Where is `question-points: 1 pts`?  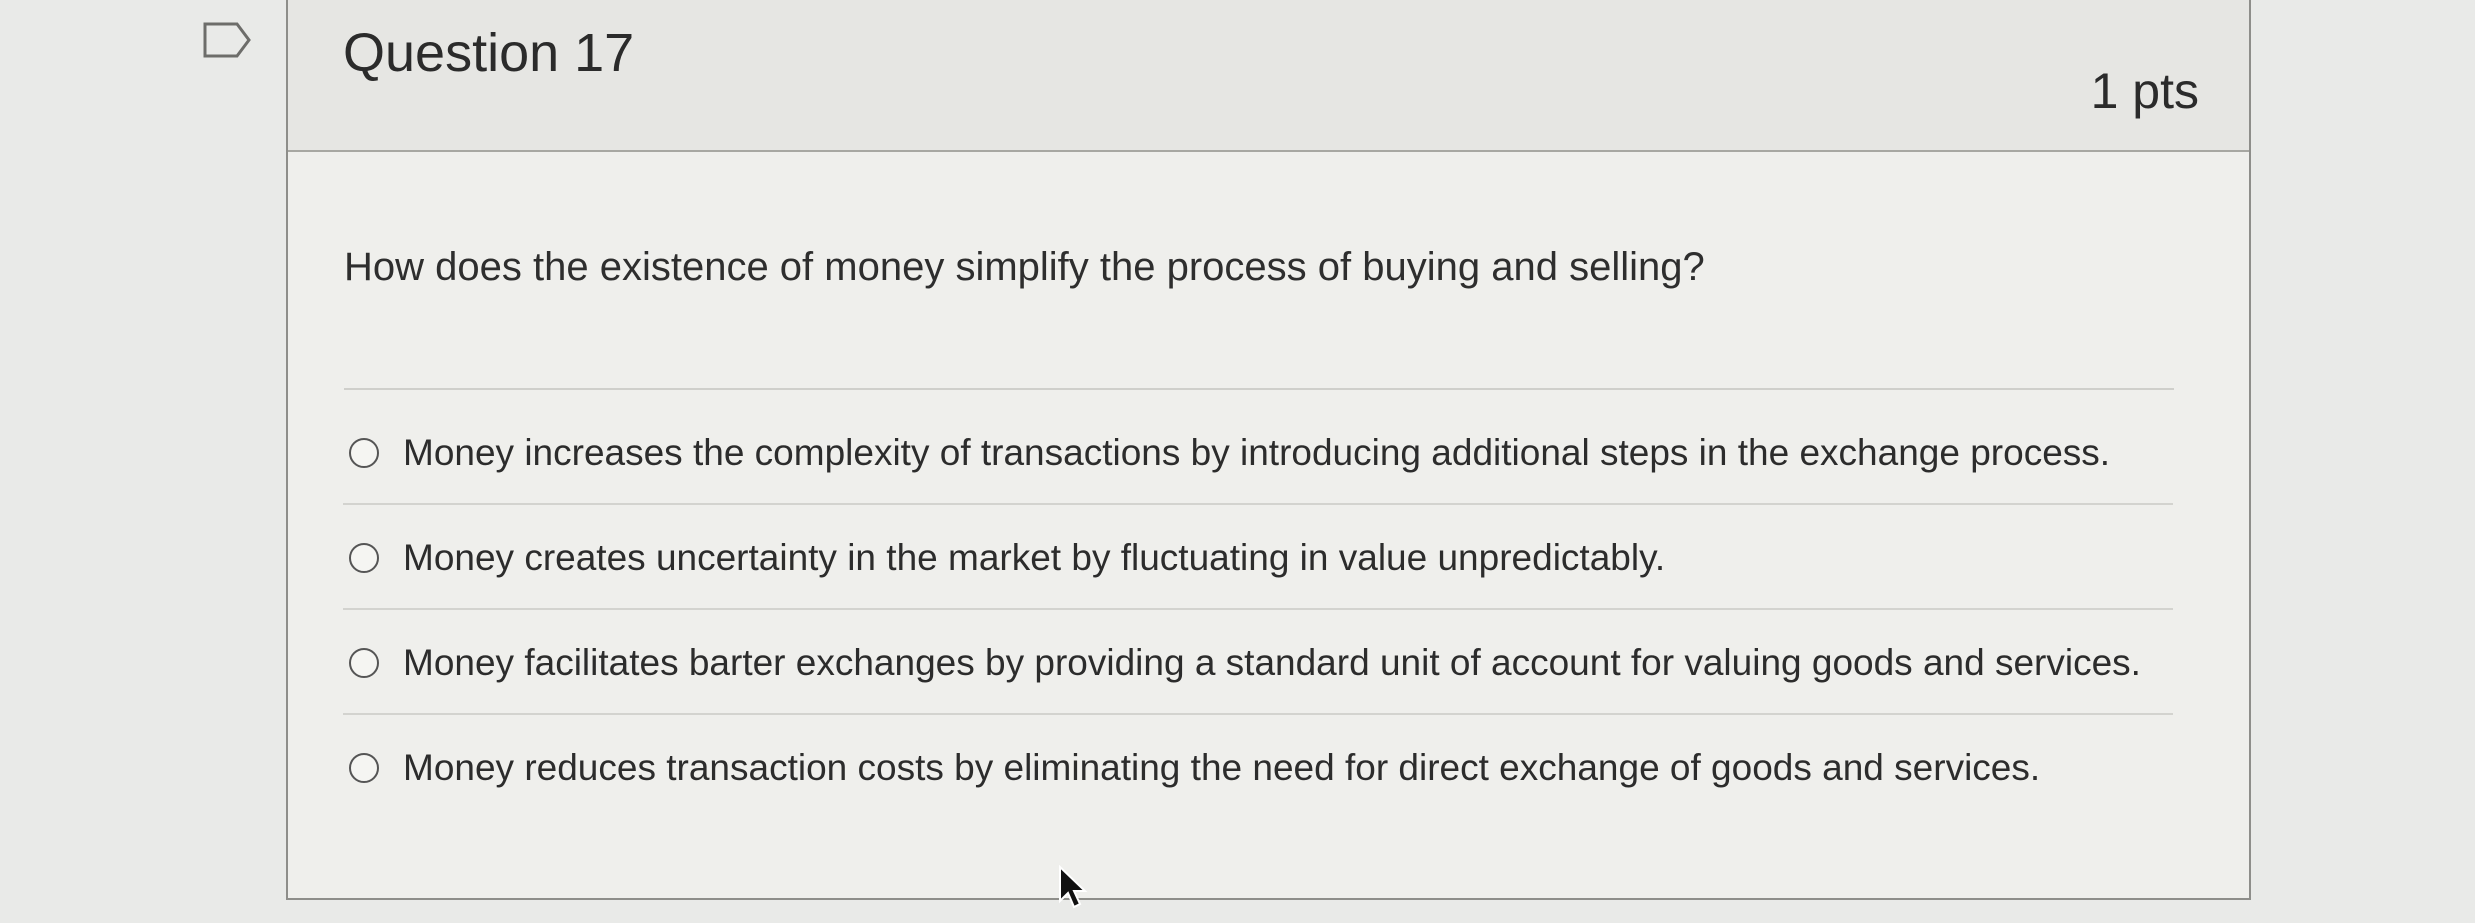
question-points: 1 pts is located at coordinates (2144, 91).